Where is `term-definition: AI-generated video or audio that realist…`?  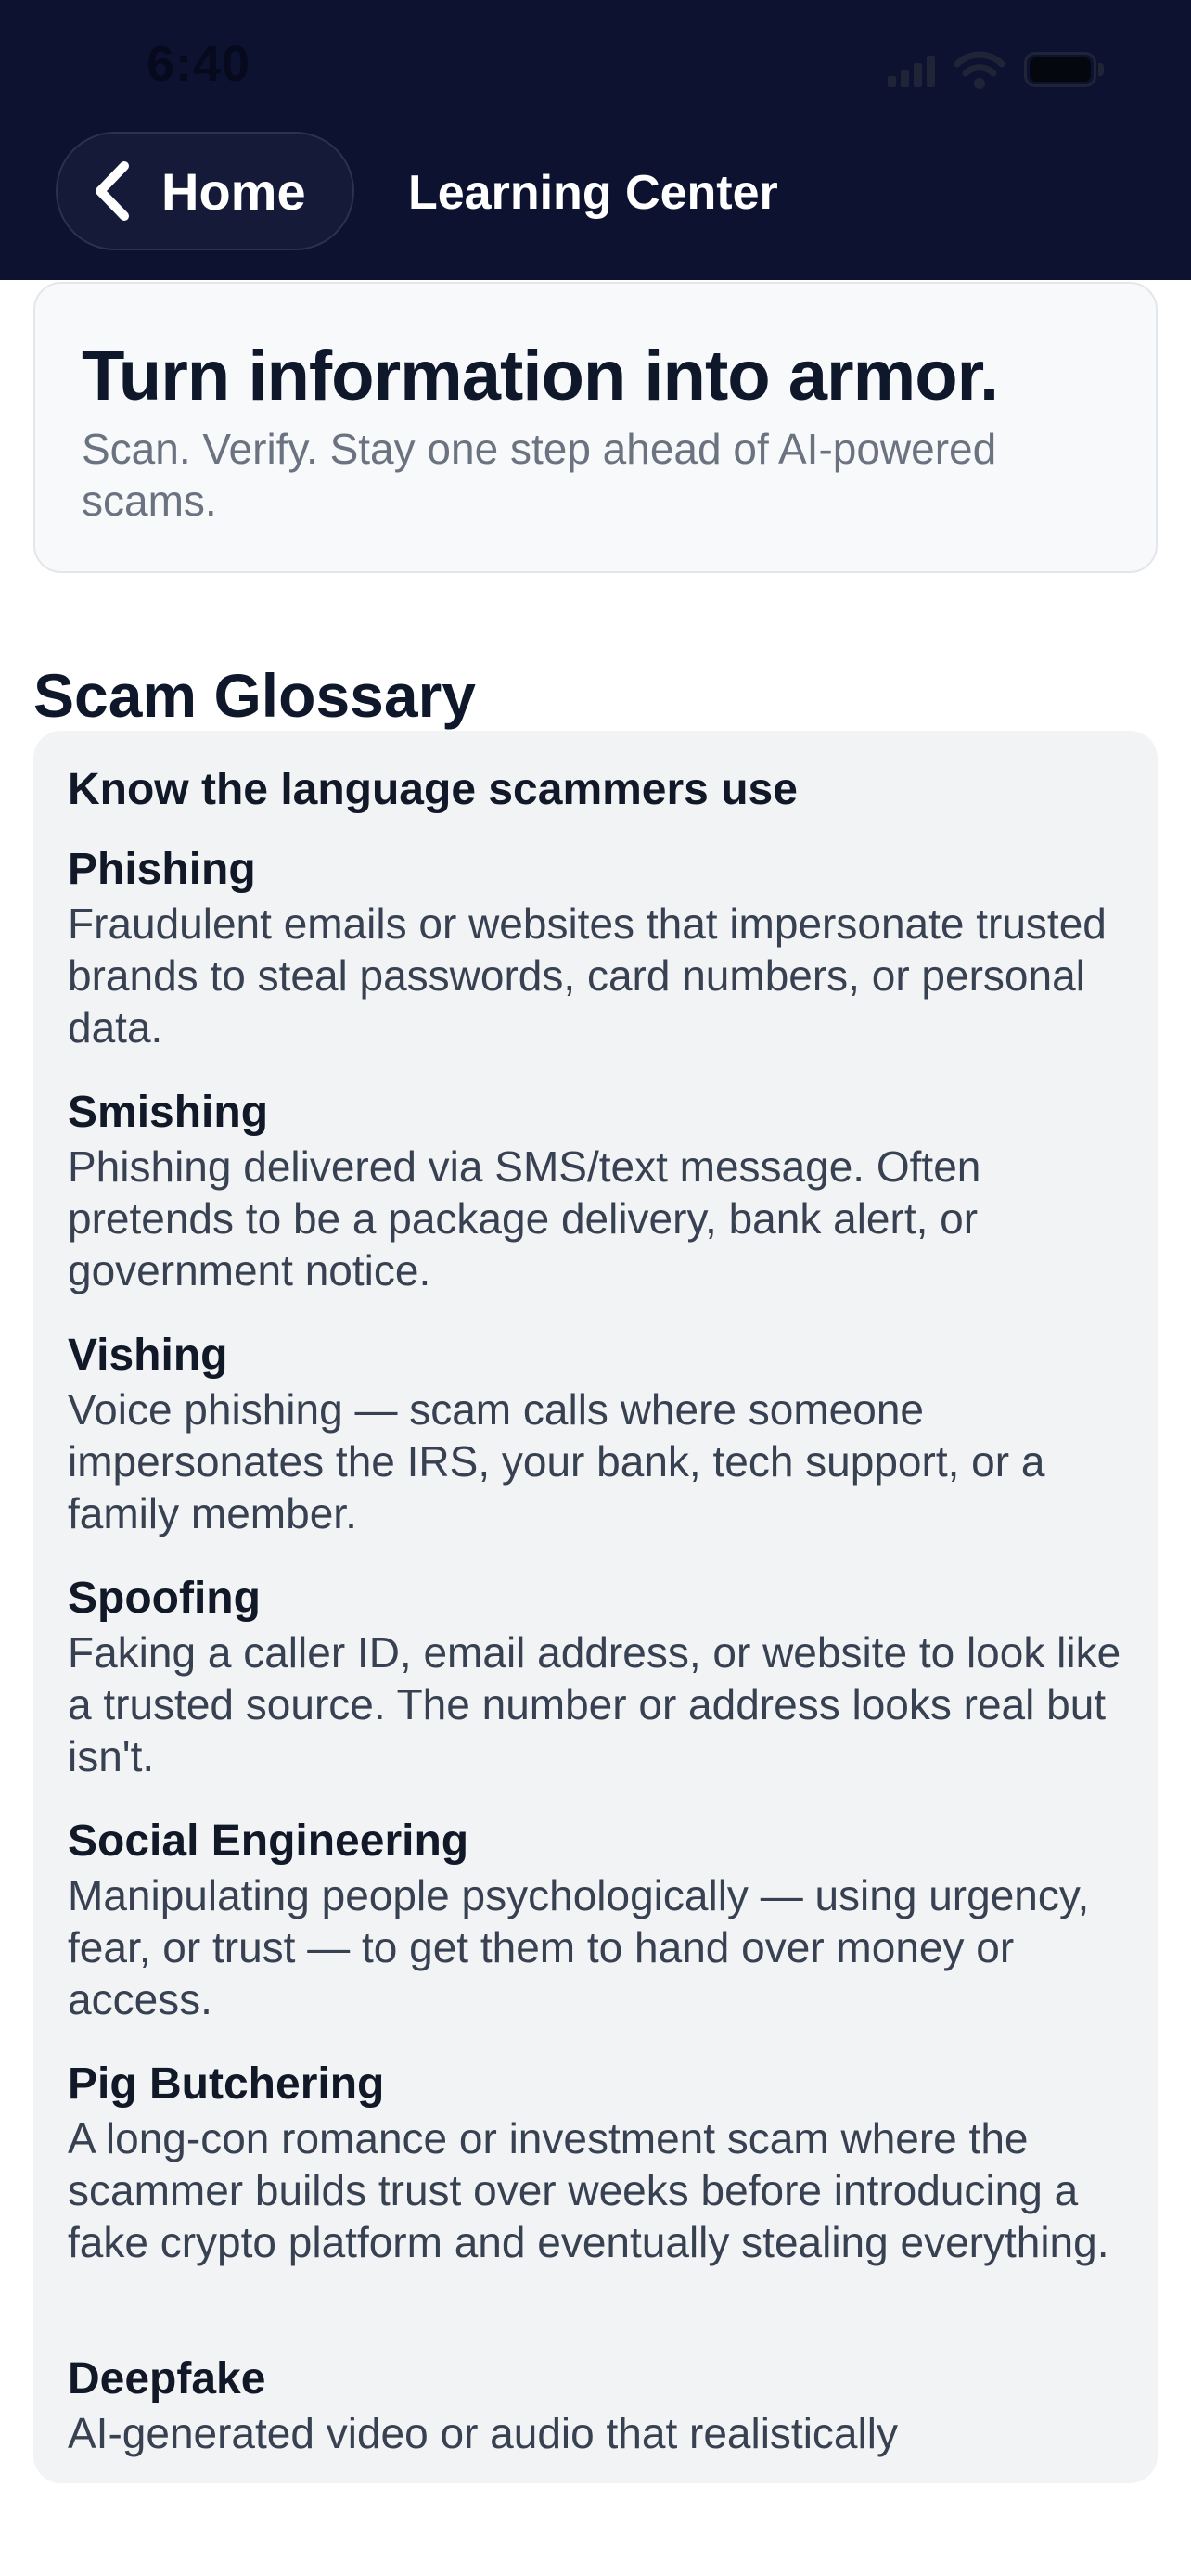
term-definition: AI-generated video or audio that realist… is located at coordinates (483, 2433).